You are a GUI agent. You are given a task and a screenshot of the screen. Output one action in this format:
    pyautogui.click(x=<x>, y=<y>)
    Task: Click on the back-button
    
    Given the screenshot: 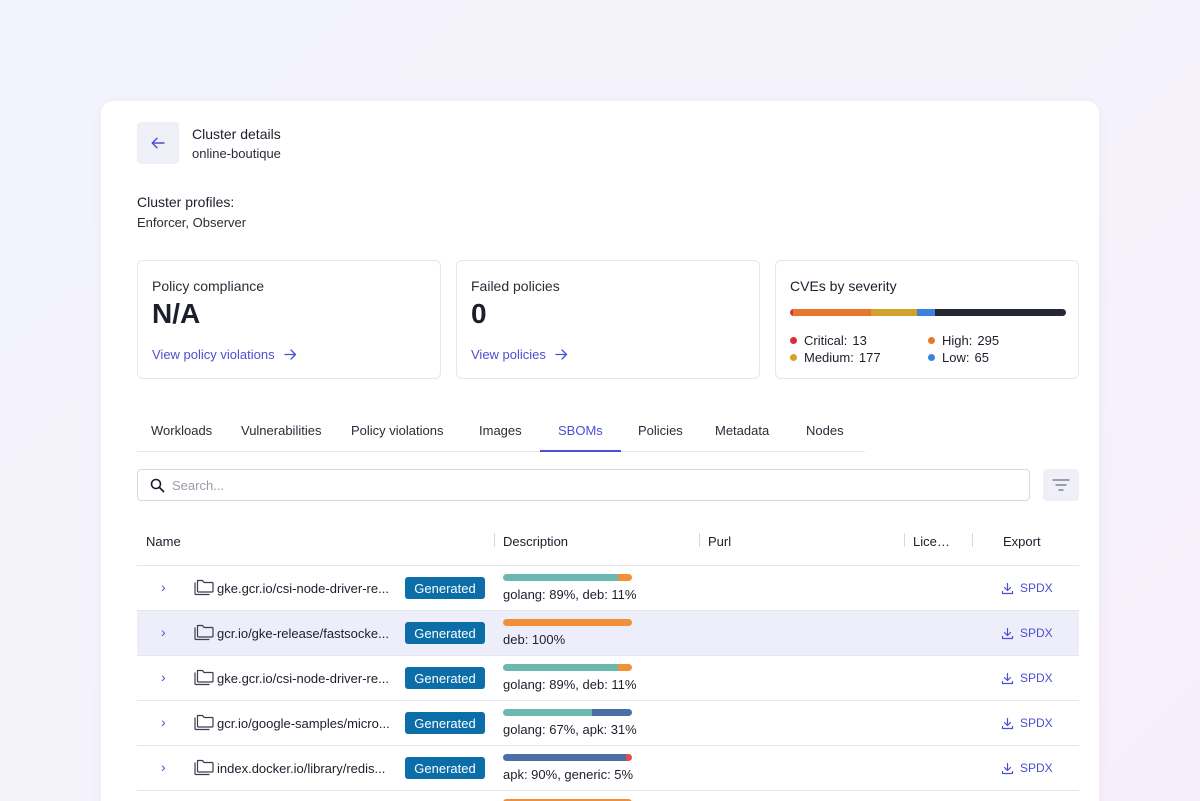 What is the action you would take?
    pyautogui.click(x=158, y=143)
    